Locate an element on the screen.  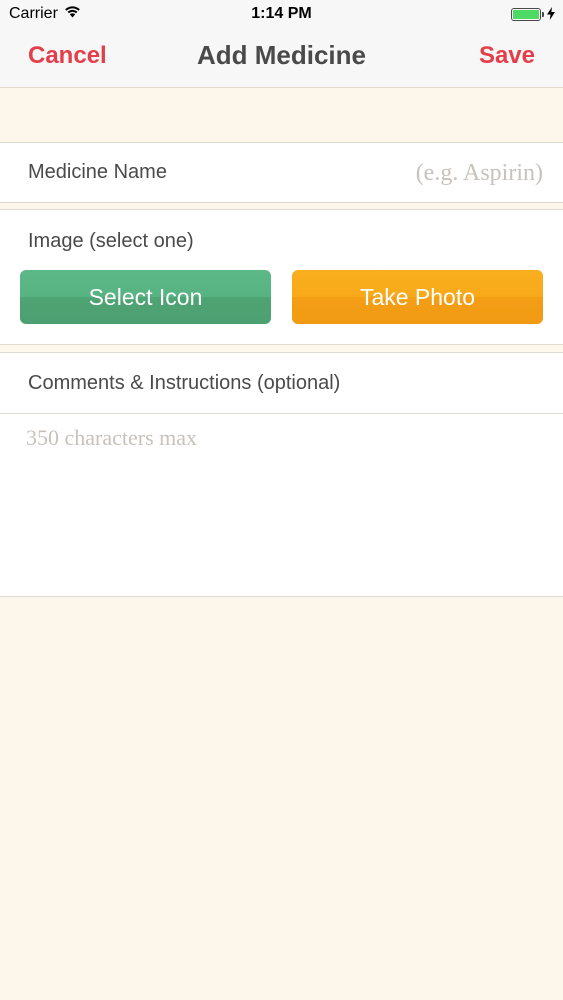
take-photo-button: Take Photo is located at coordinates (417, 297).